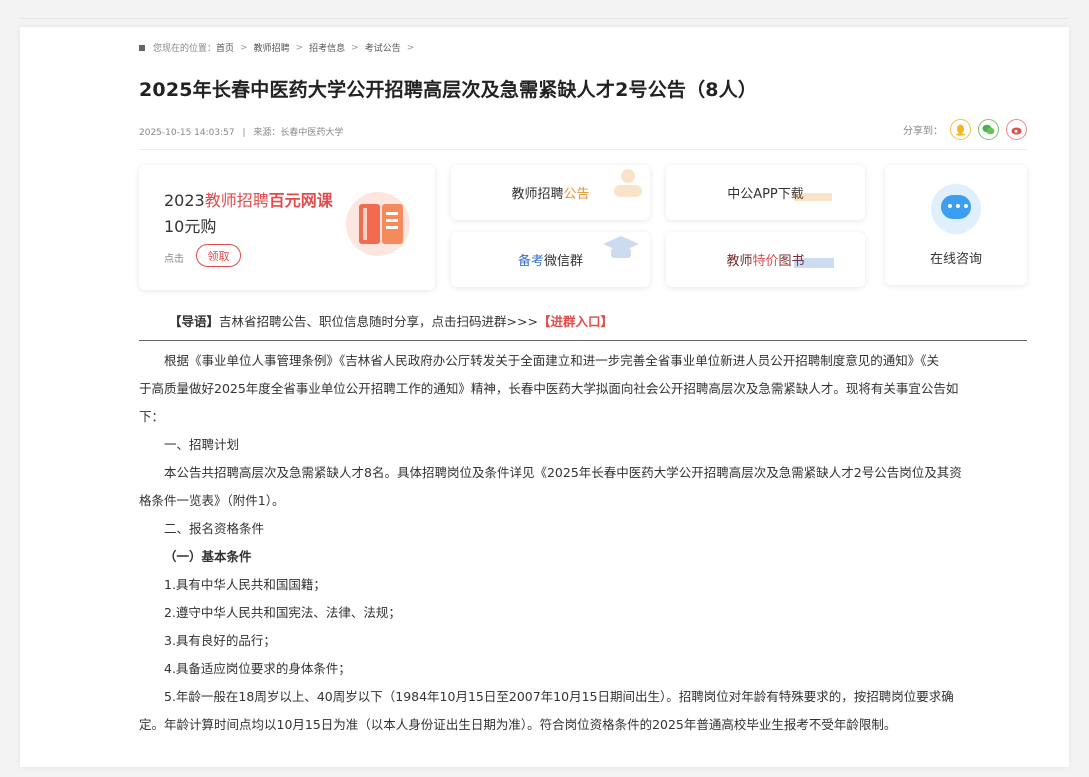  I want to click on article-meta: 2025-10-15 14:03:57 | 来源：长春中医药大学, so click(241, 131).